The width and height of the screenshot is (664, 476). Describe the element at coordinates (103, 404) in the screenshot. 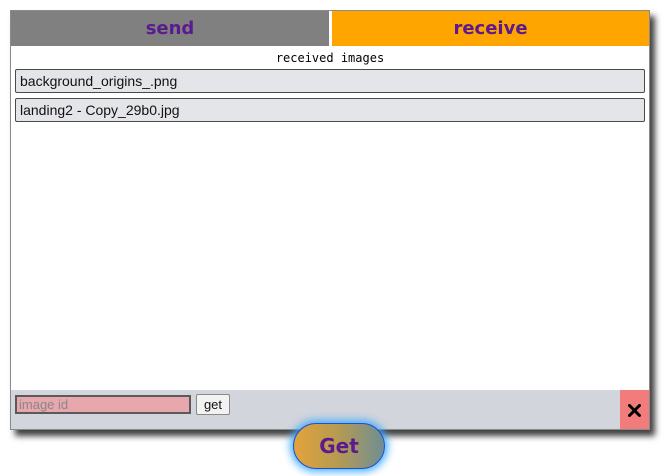

I see `image-id-input` at that location.